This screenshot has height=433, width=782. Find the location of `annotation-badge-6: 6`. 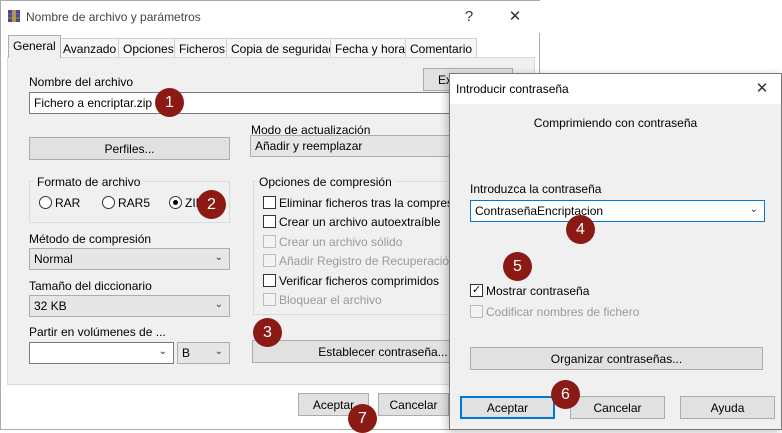

annotation-badge-6: 6 is located at coordinates (565, 394).